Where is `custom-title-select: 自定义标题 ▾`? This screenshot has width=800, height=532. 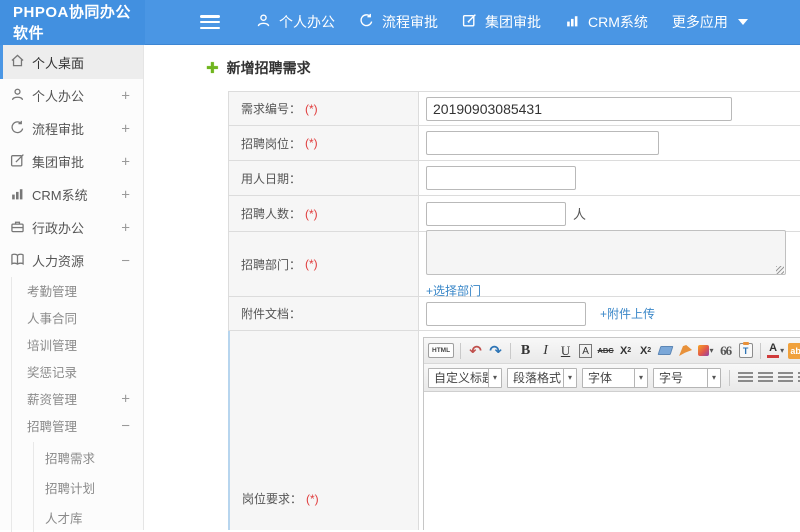
custom-title-select: 自定义标题 ▾ is located at coordinates (465, 378).